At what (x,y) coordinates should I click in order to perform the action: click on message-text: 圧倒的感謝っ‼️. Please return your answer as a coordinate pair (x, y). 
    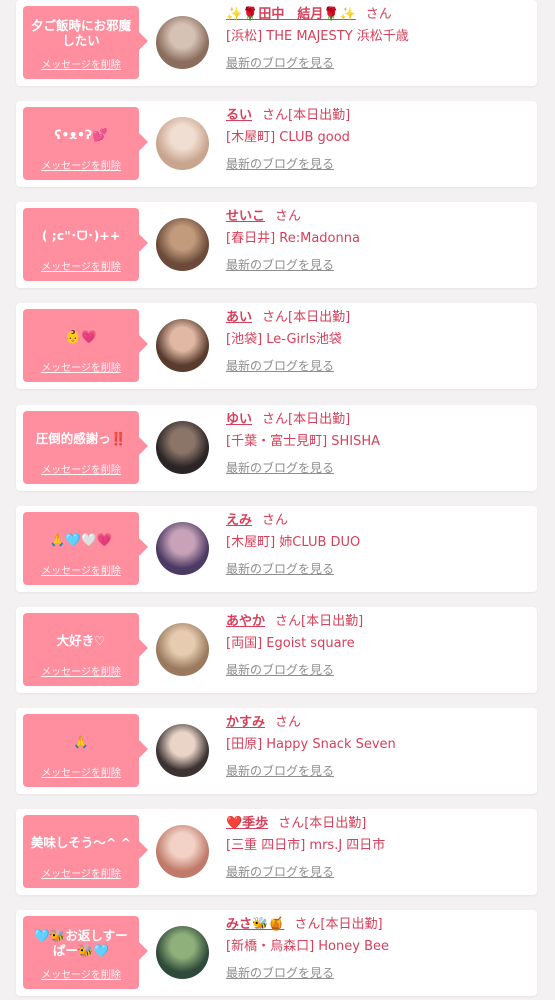
    Looking at the image, I should click on (81, 438).